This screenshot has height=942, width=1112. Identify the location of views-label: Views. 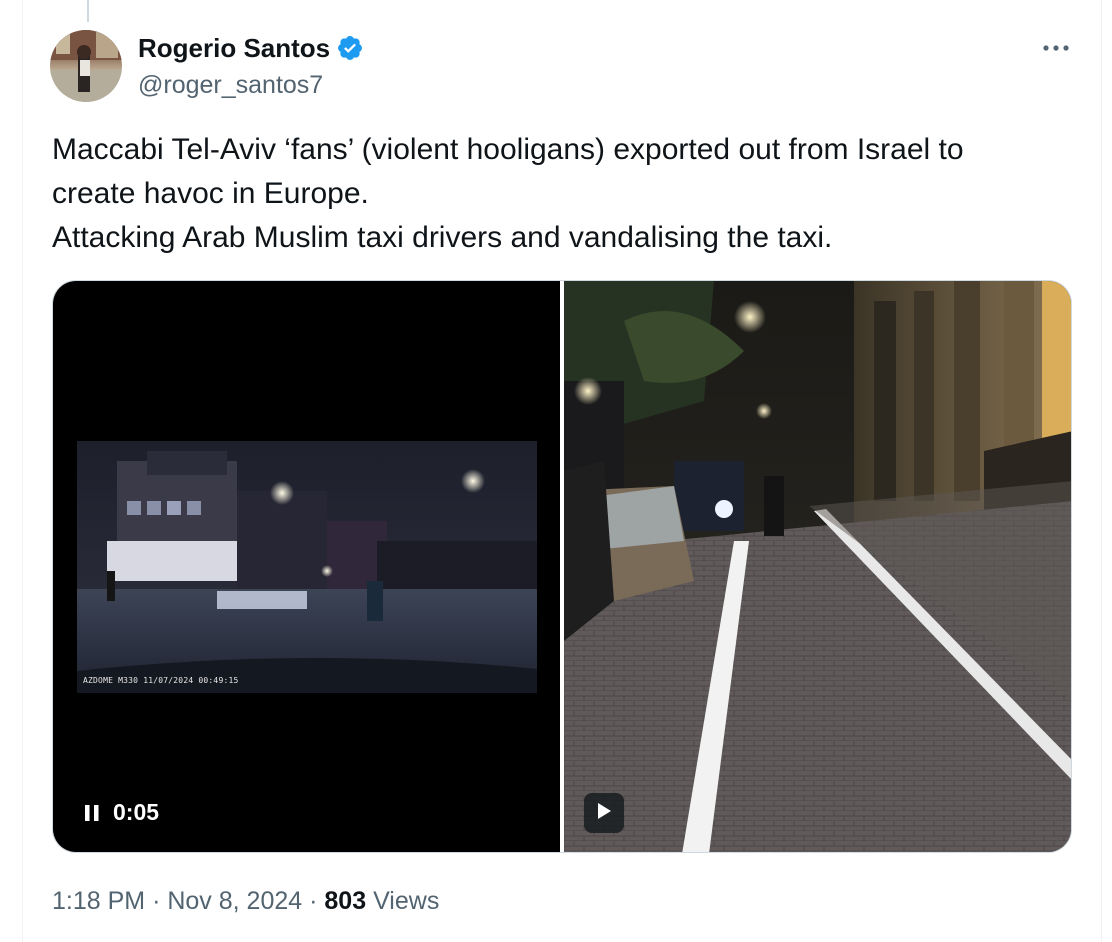
(406, 901).